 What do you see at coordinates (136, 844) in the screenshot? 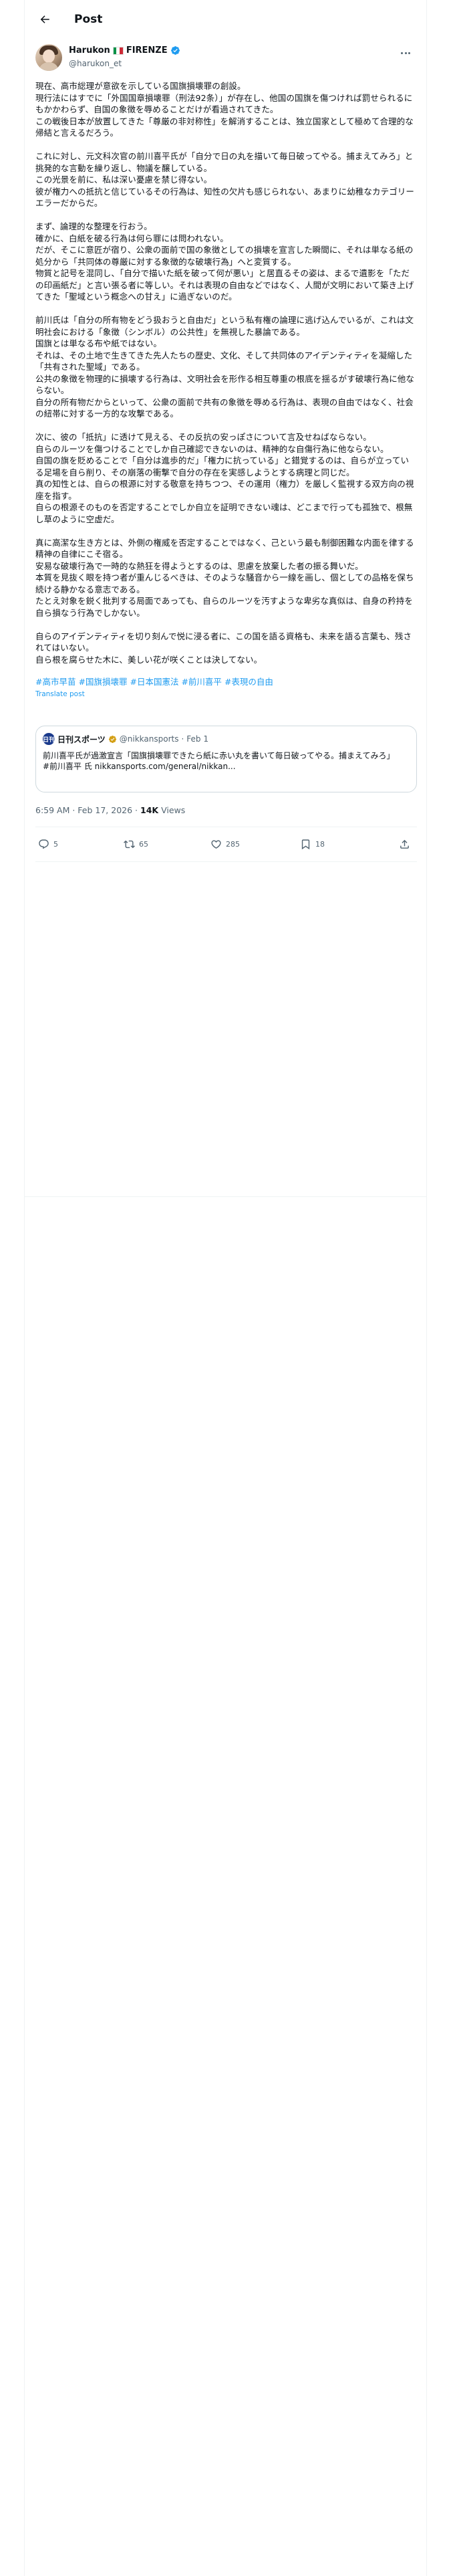
I see `repost-button: 65` at bounding box center [136, 844].